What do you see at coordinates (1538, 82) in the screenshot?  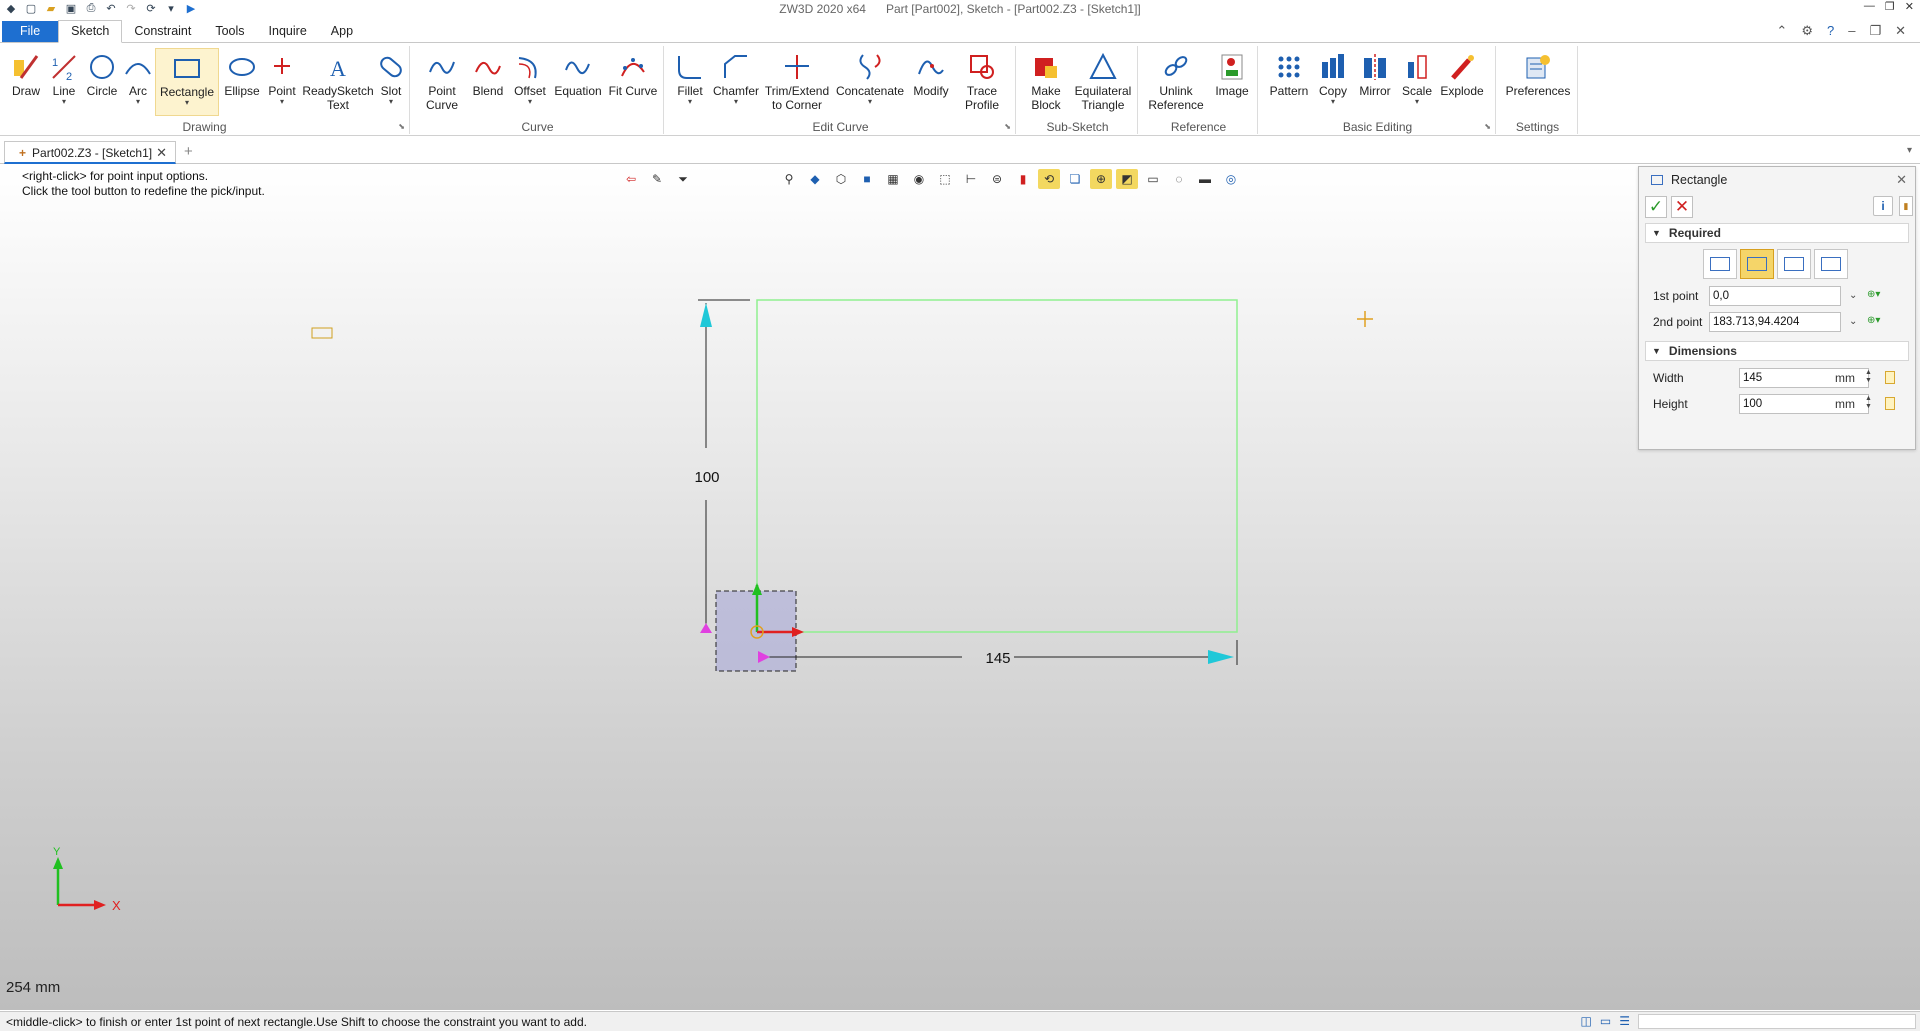 I see `preferences-button: Preferences` at bounding box center [1538, 82].